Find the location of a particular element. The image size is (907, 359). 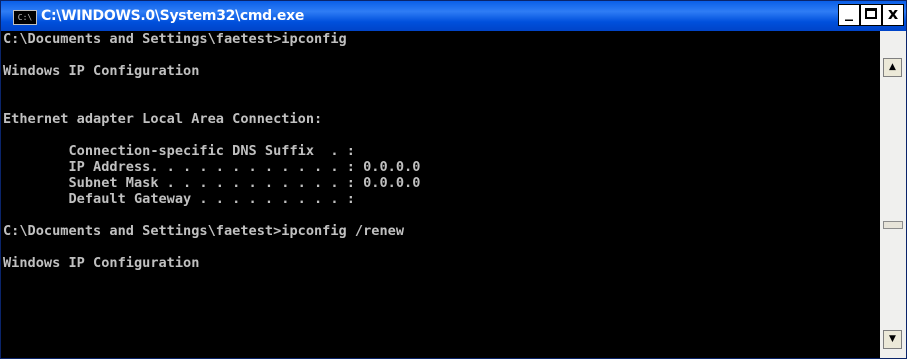

scroll-up-button: ▲ is located at coordinates (892, 67).